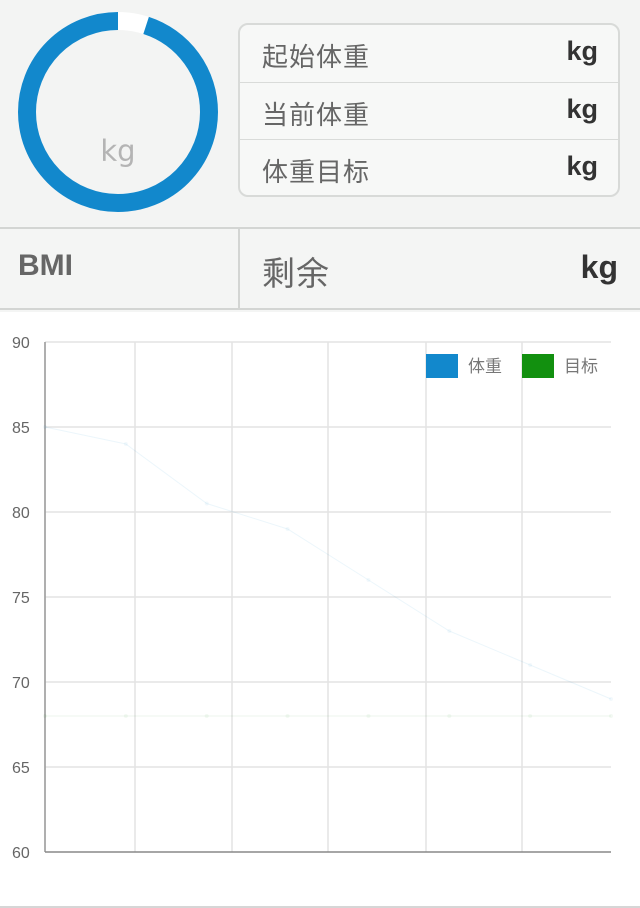 The image size is (640, 908). I want to click on target-weight-unit: kg, so click(582, 166).